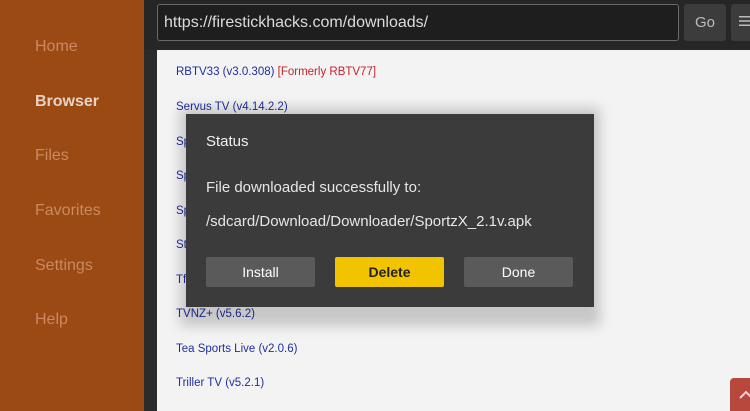  Describe the element at coordinates (276, 72) in the screenshot. I see `download-link: RBTV33 (v3.0.308) [Formerly RBTV77]` at that location.